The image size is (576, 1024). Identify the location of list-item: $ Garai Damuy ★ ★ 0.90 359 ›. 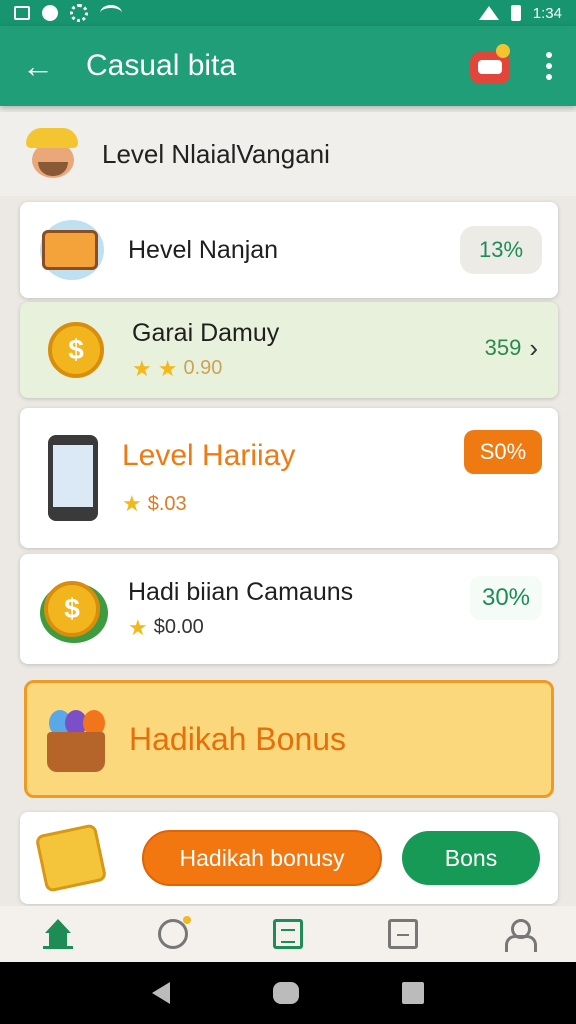
(289, 350).